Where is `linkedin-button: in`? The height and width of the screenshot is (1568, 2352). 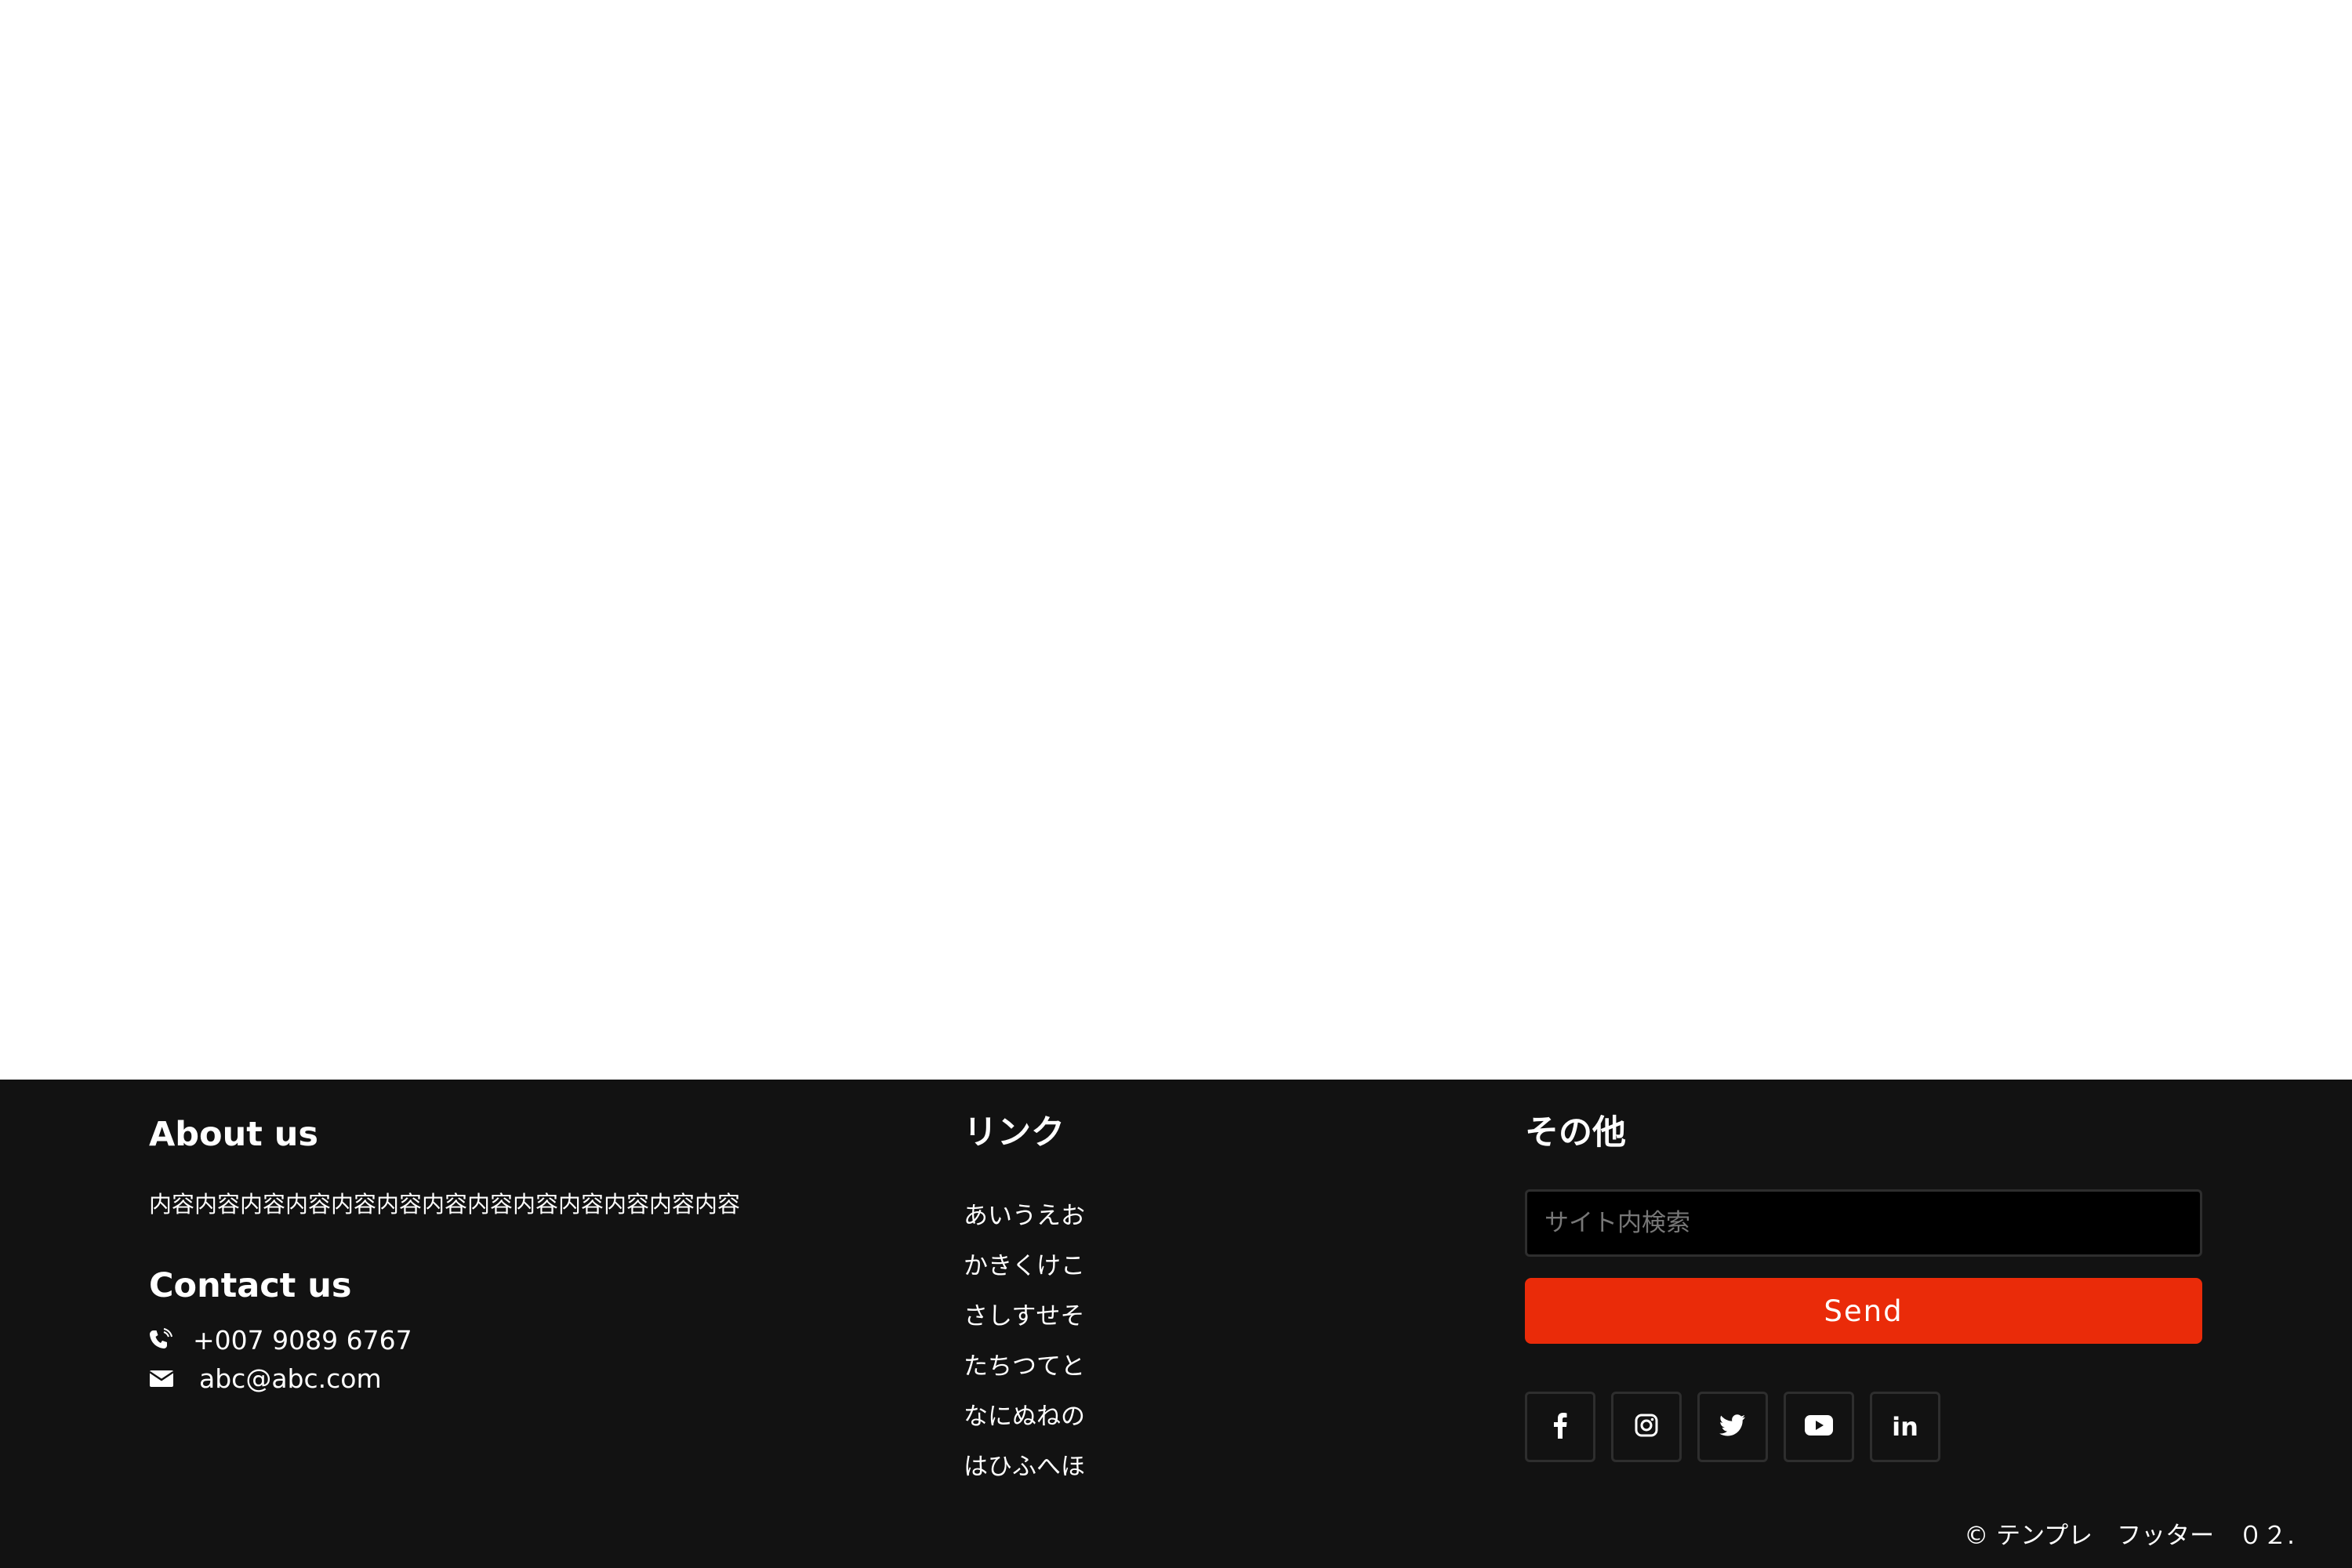 linkedin-button: in is located at coordinates (1905, 1427).